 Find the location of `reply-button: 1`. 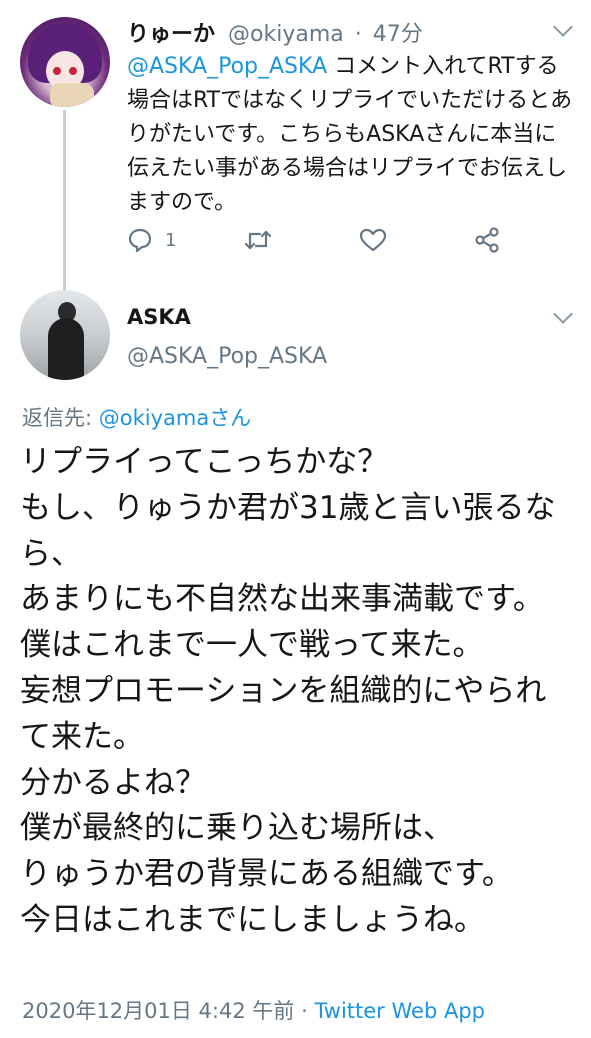

reply-button: 1 is located at coordinates (151, 240).